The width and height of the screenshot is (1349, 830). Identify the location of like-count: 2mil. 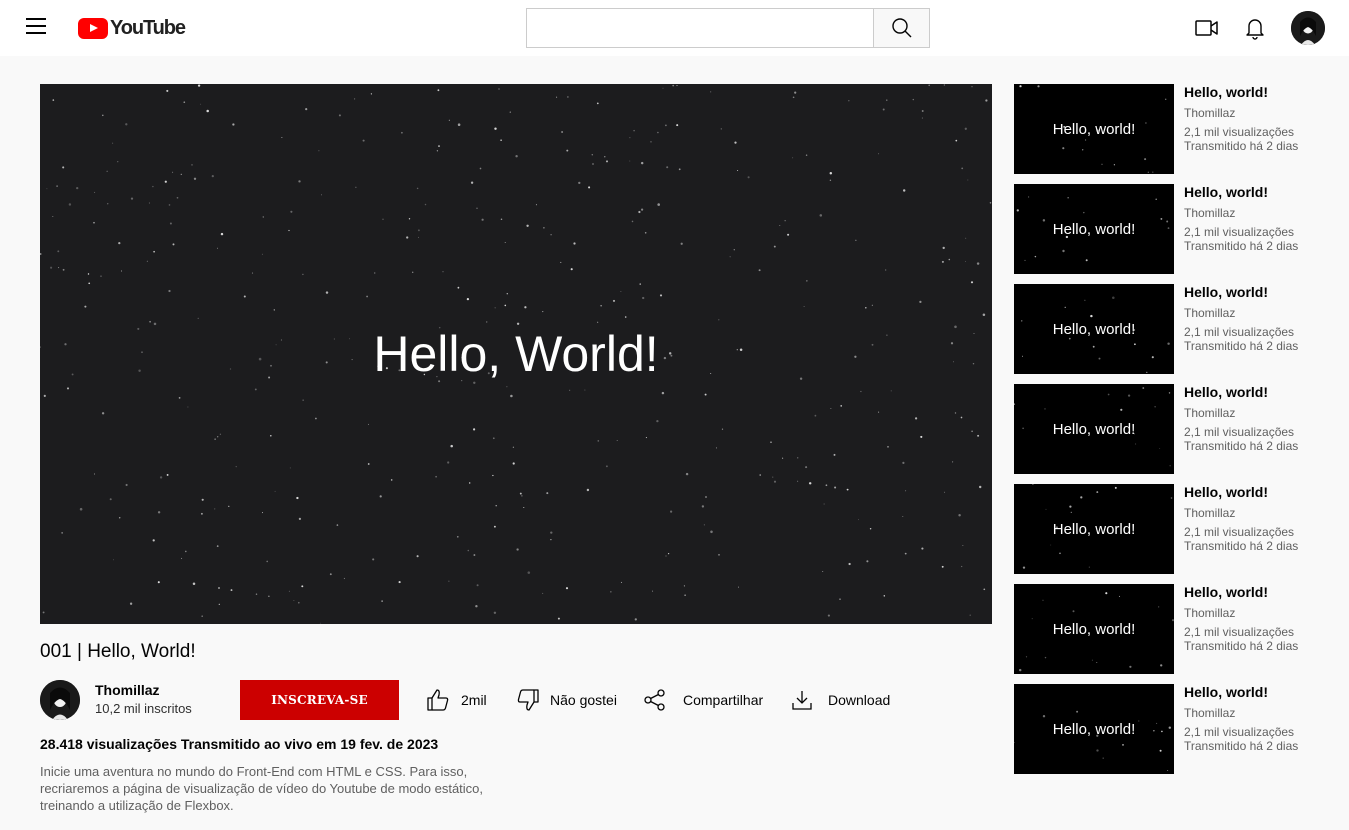
(474, 700).